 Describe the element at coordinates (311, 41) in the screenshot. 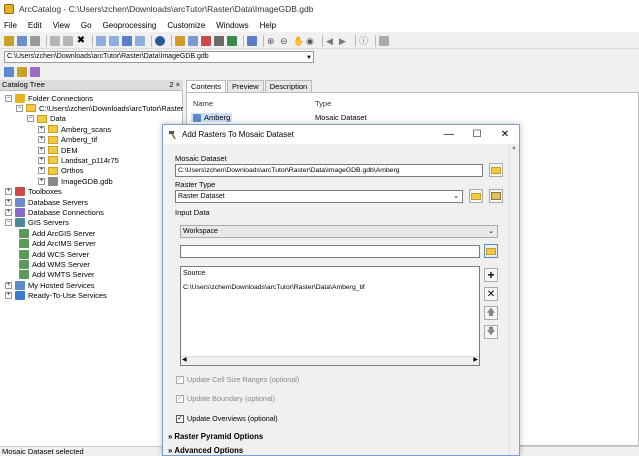

I see `full-extent-icon: ◉` at that location.